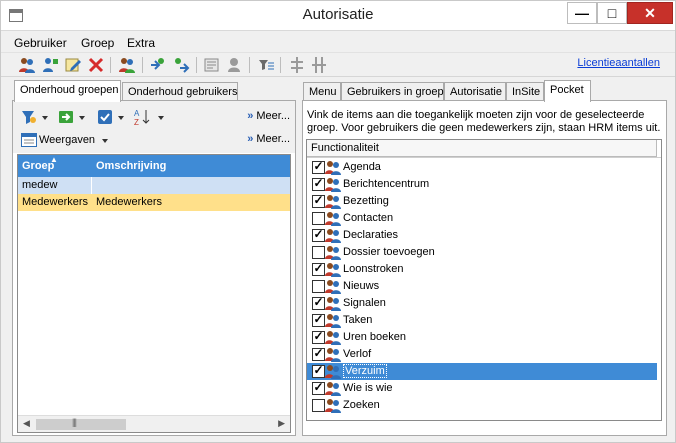 The height and width of the screenshot is (443, 676). Describe the element at coordinates (180, 92) in the screenshot. I see `tab-onderhoud-gebruikers: Onderhoud gebruikers` at that location.